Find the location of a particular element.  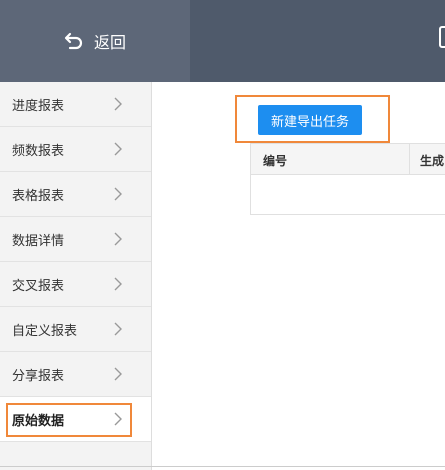

sidebar-item-label: 频数报表 is located at coordinates (38, 151).